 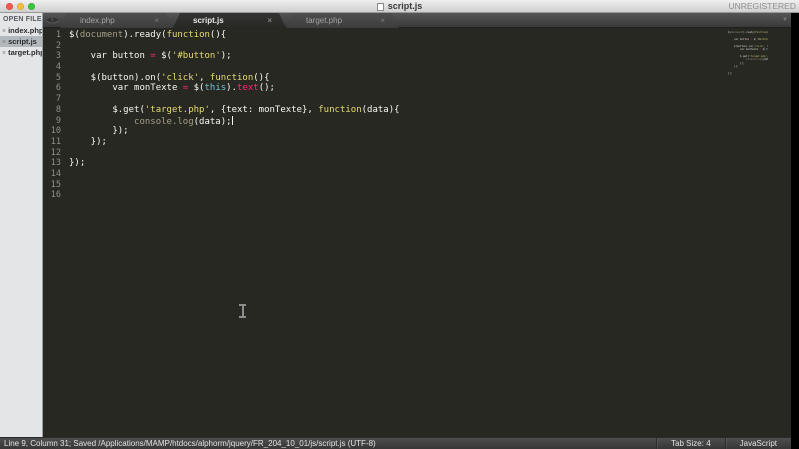 What do you see at coordinates (417, 46) in the screenshot?
I see `code-line: 2` at bounding box center [417, 46].